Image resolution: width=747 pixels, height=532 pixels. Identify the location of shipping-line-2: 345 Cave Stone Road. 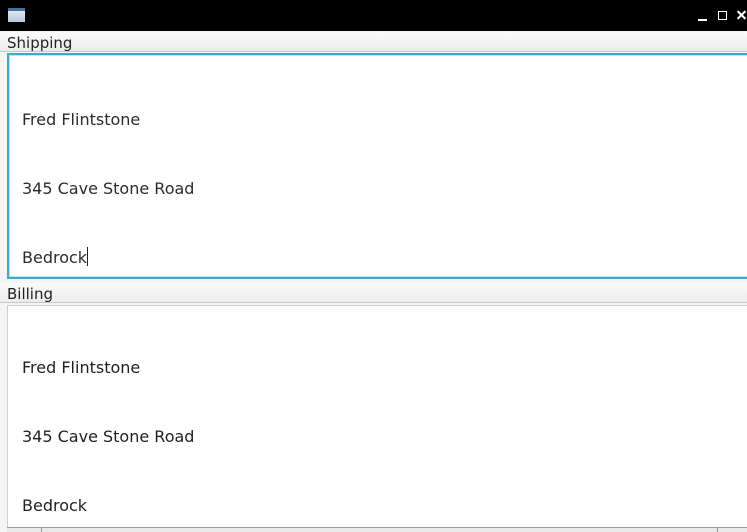
(108, 188).